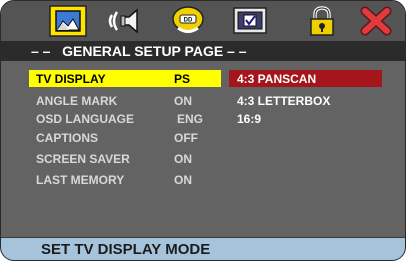 The width and height of the screenshot is (406, 261). What do you see at coordinates (376, 21) in the screenshot?
I see `exit-icon` at bounding box center [376, 21].